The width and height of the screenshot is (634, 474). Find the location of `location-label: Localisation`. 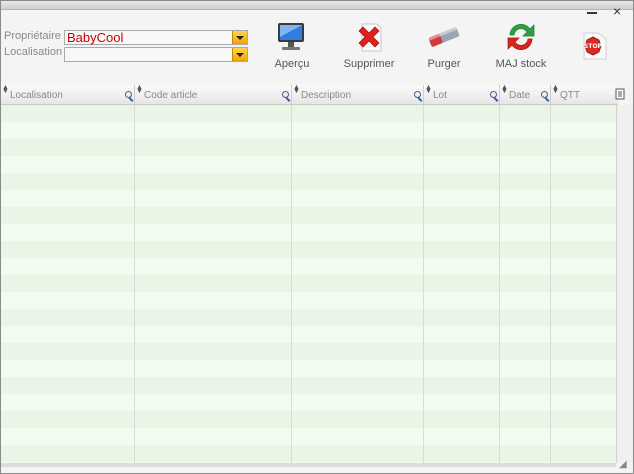

location-label: Localisation is located at coordinates (33, 52).